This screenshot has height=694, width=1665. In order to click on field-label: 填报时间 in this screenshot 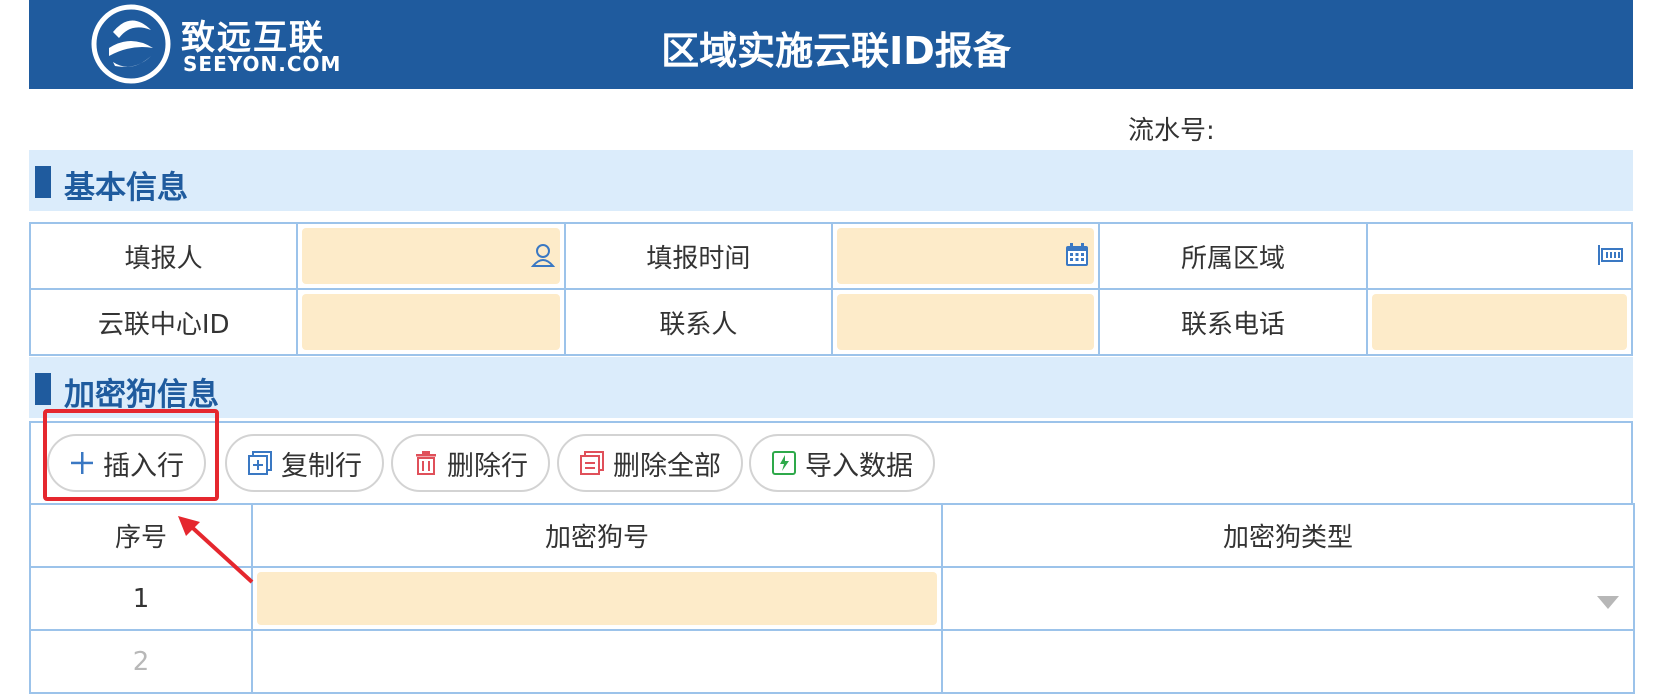, I will do `click(698, 256)`.